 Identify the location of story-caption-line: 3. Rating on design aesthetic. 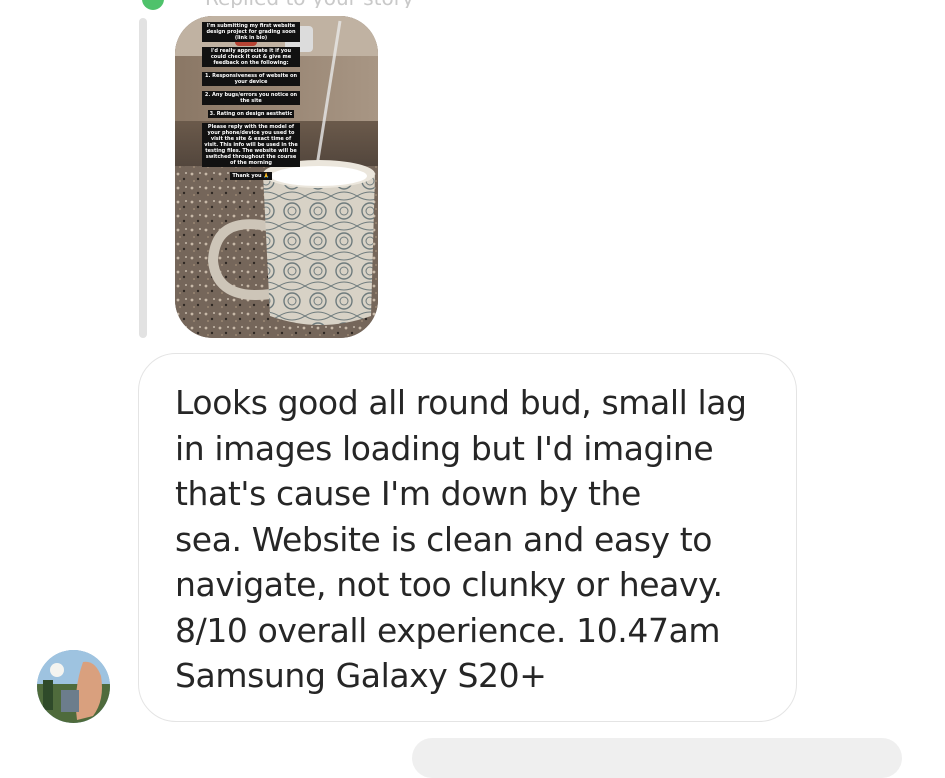
(251, 114).